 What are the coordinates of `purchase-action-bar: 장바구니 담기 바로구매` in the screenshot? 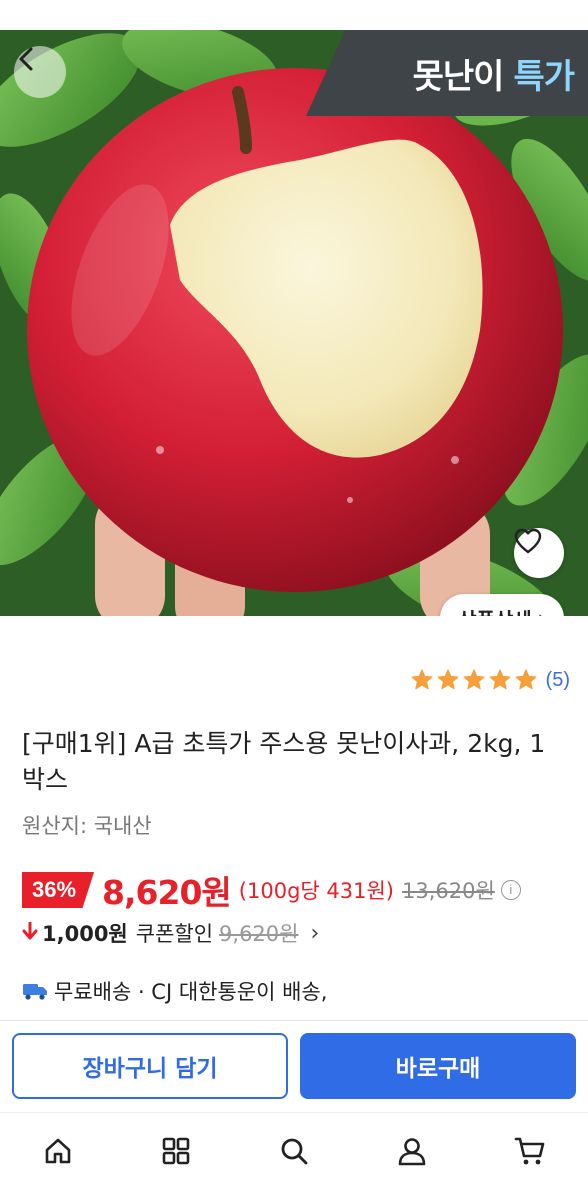 It's located at (294, 1066).